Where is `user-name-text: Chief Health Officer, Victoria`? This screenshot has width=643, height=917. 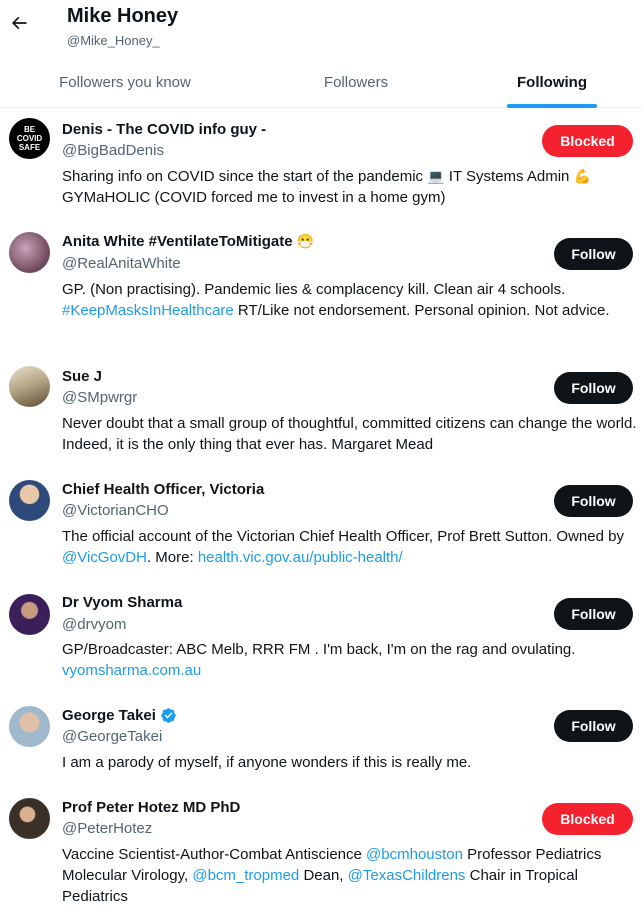
user-name-text: Chief Health Officer, Victoria is located at coordinates (163, 489).